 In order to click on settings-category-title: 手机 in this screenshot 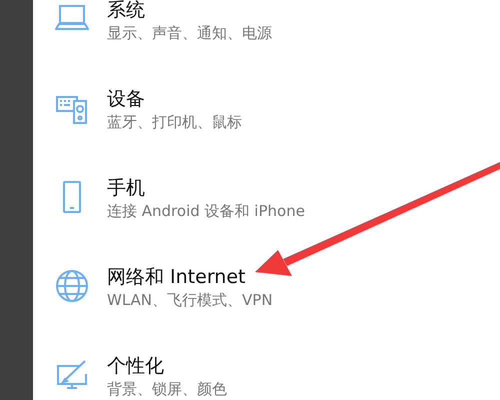, I will do `click(126, 188)`.